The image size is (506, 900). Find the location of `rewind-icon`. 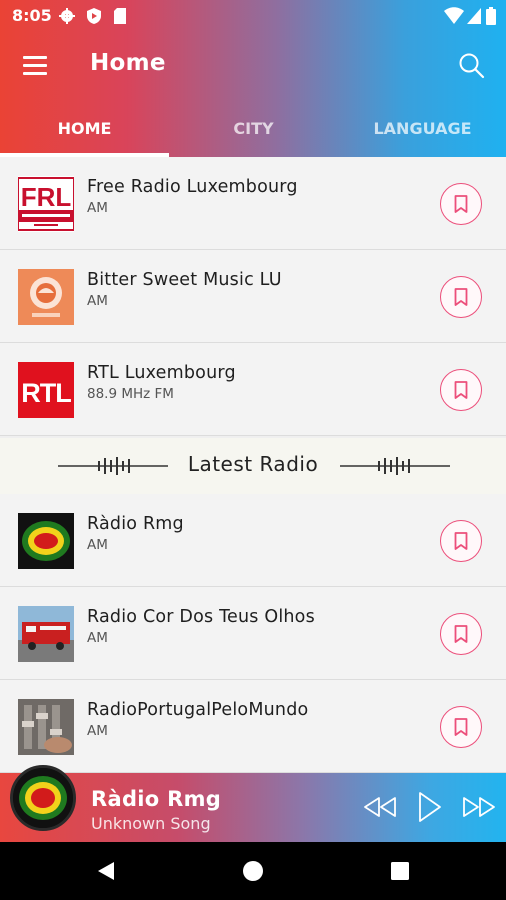

rewind-icon is located at coordinates (380, 807).